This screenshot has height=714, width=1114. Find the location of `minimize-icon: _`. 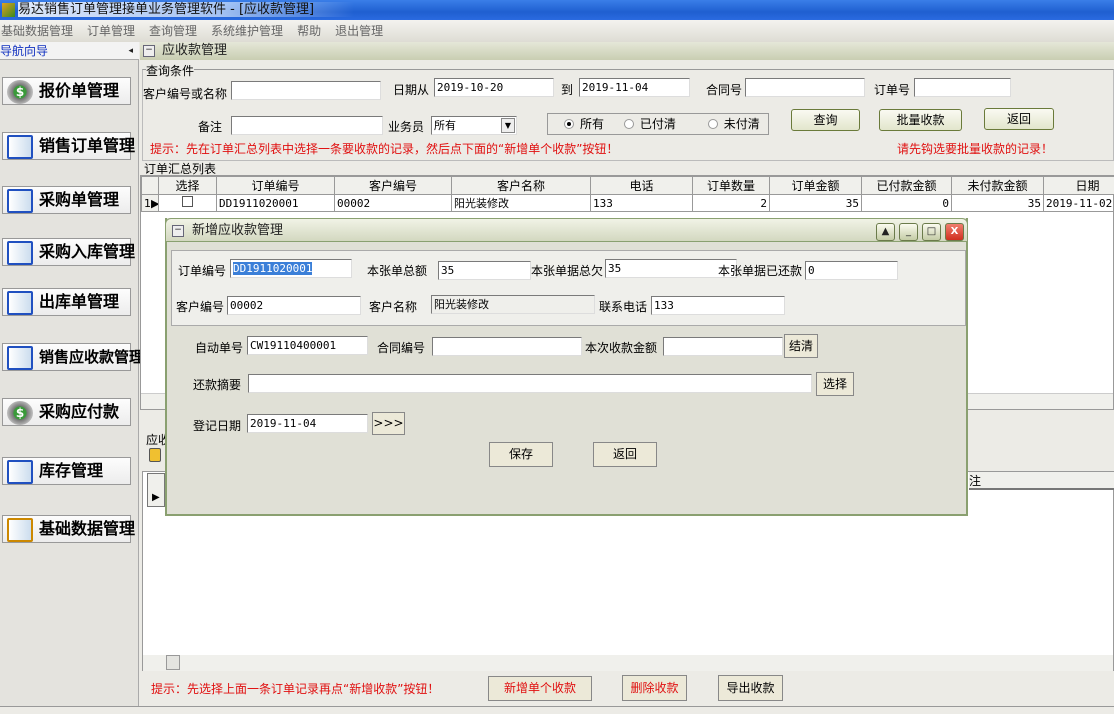

minimize-icon: _ is located at coordinates (908, 232).